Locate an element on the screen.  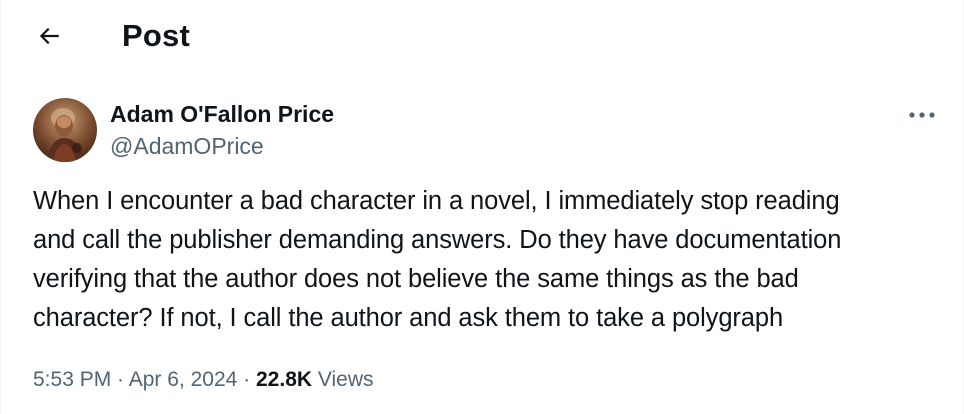
more-options-button is located at coordinates (922, 115).